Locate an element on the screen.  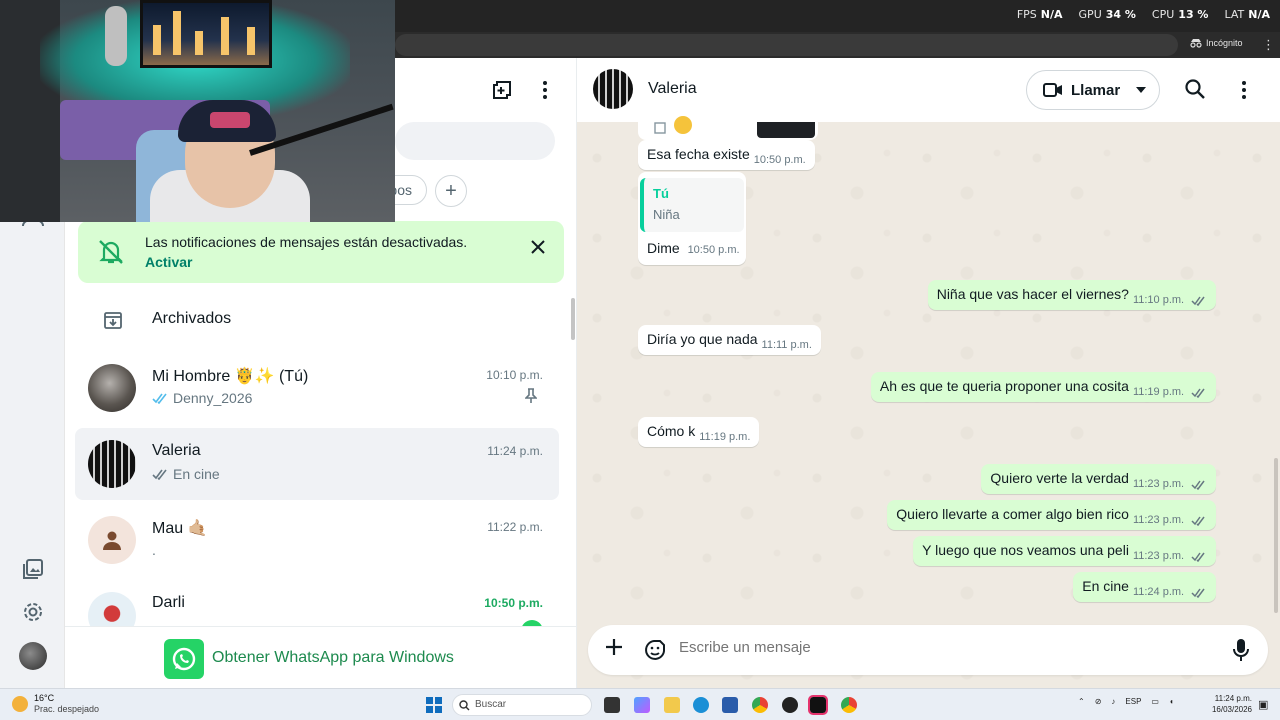
message-composer is located at coordinates (928, 650).